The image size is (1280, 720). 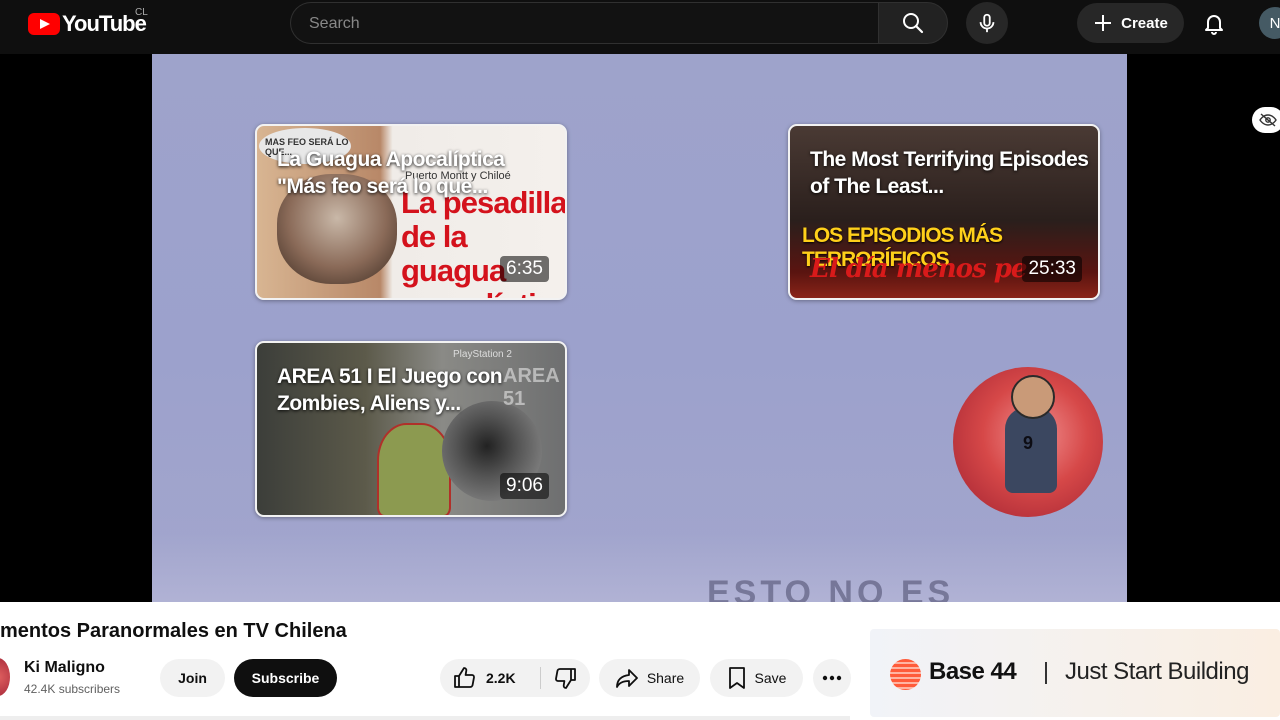 I want to click on avatar-player-head, so click(x=1033, y=397).